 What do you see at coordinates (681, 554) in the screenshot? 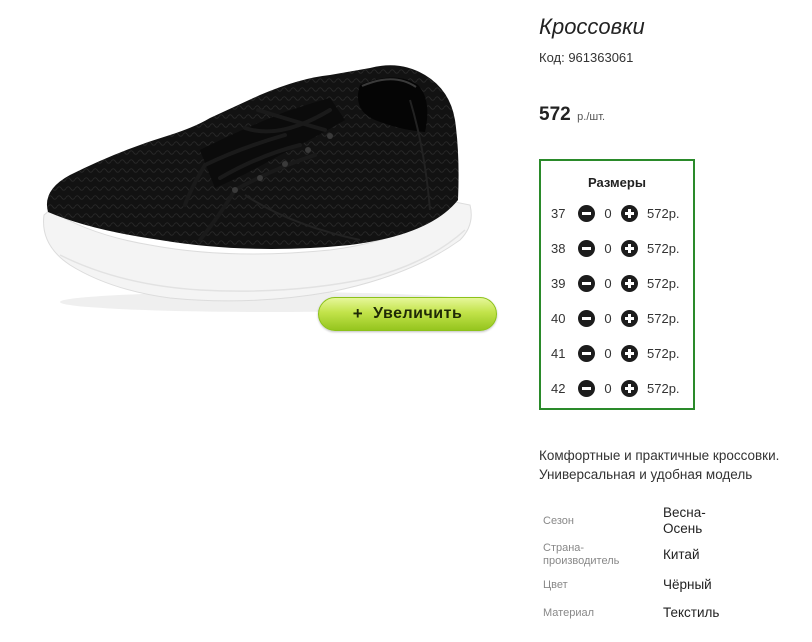
I see `attr-value-country: Китай` at bounding box center [681, 554].